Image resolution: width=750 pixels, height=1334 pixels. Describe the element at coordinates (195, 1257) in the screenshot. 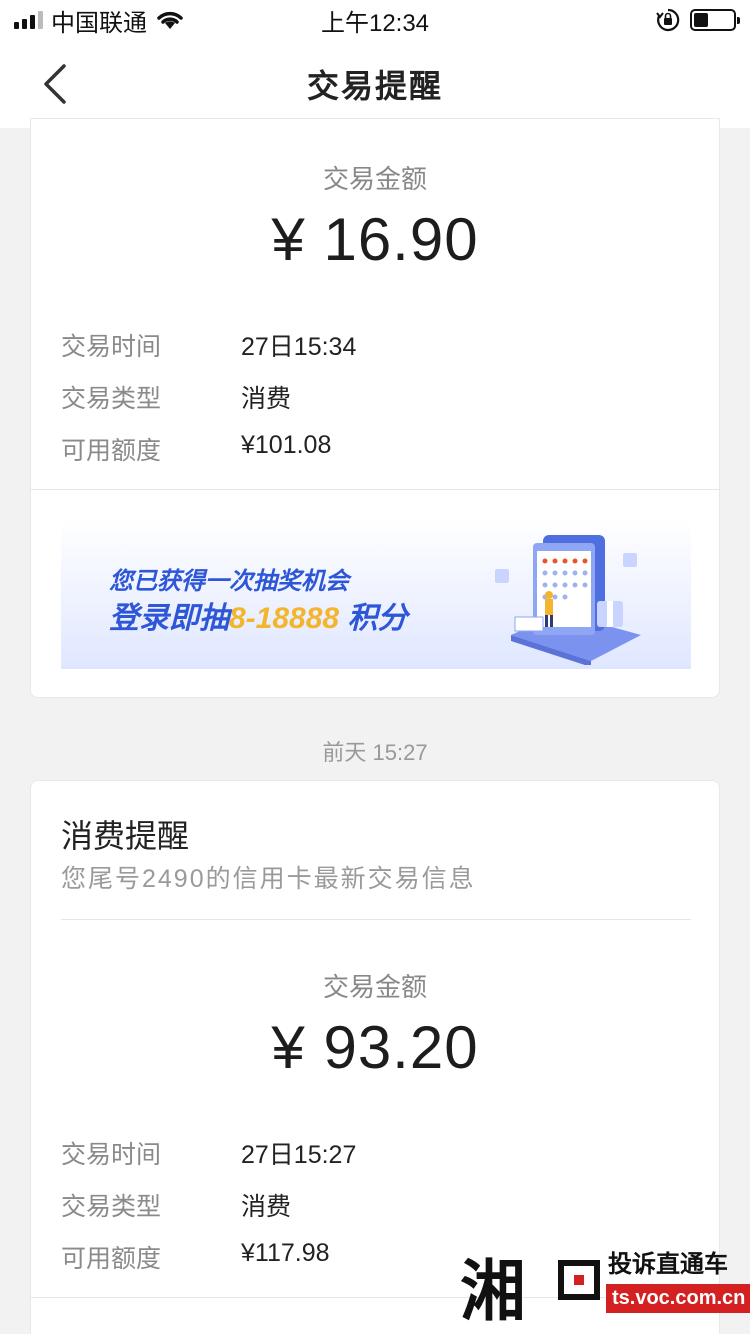

I see `detail-row-credit: 可用额度 ¥117.98` at that location.